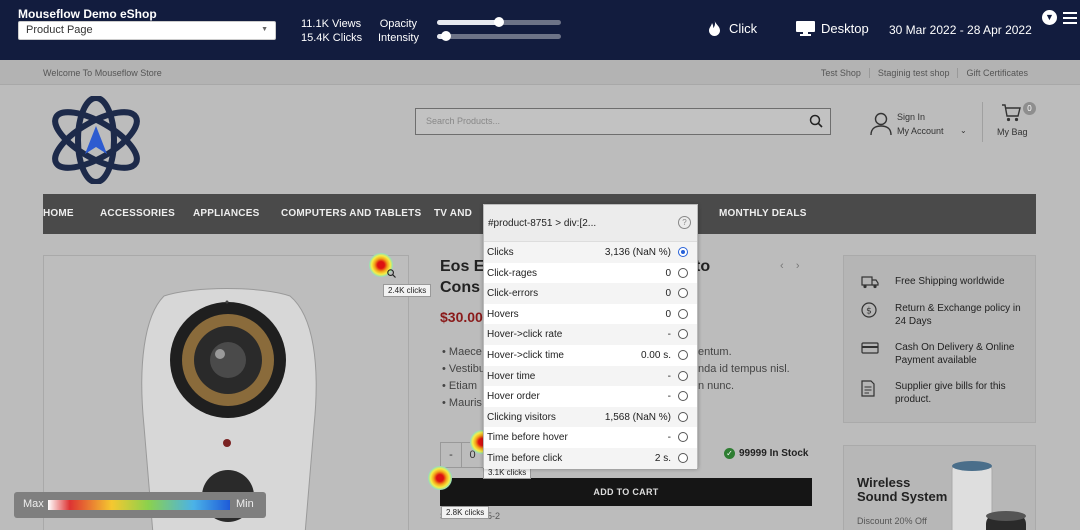 This screenshot has width=1080, height=530. I want to click on page-select-value: Product Page, so click(59, 30).